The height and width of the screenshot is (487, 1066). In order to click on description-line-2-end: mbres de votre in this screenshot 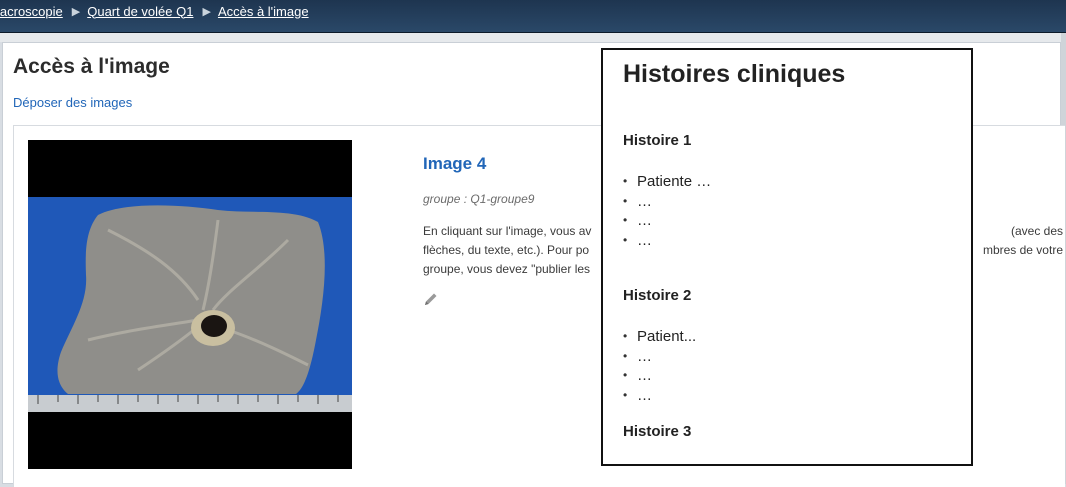, I will do `click(1022, 250)`.